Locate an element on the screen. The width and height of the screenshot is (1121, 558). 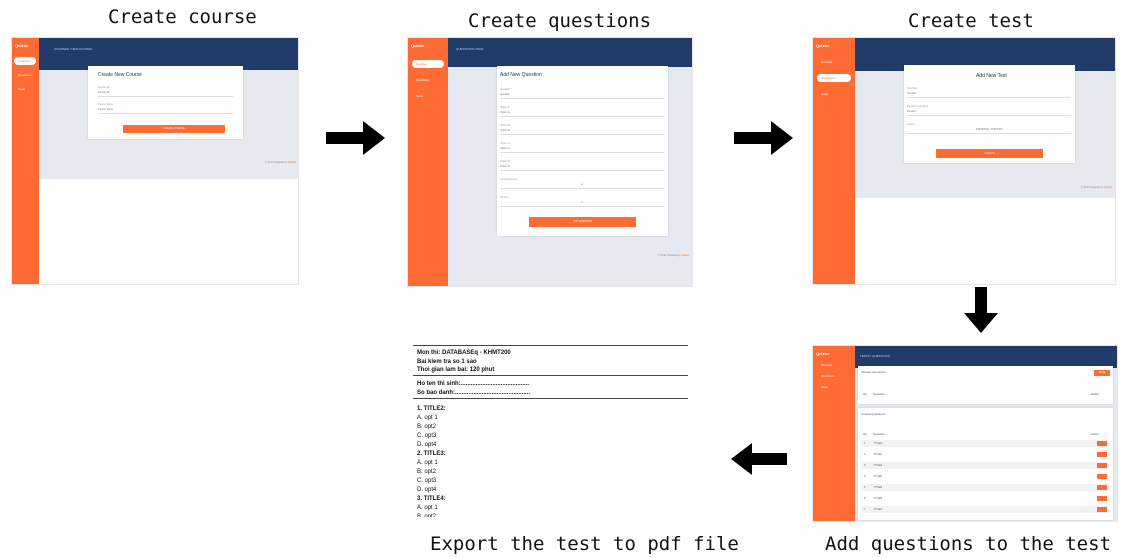
table-row: 4 TITLE4 is located at coordinates (985, 476).